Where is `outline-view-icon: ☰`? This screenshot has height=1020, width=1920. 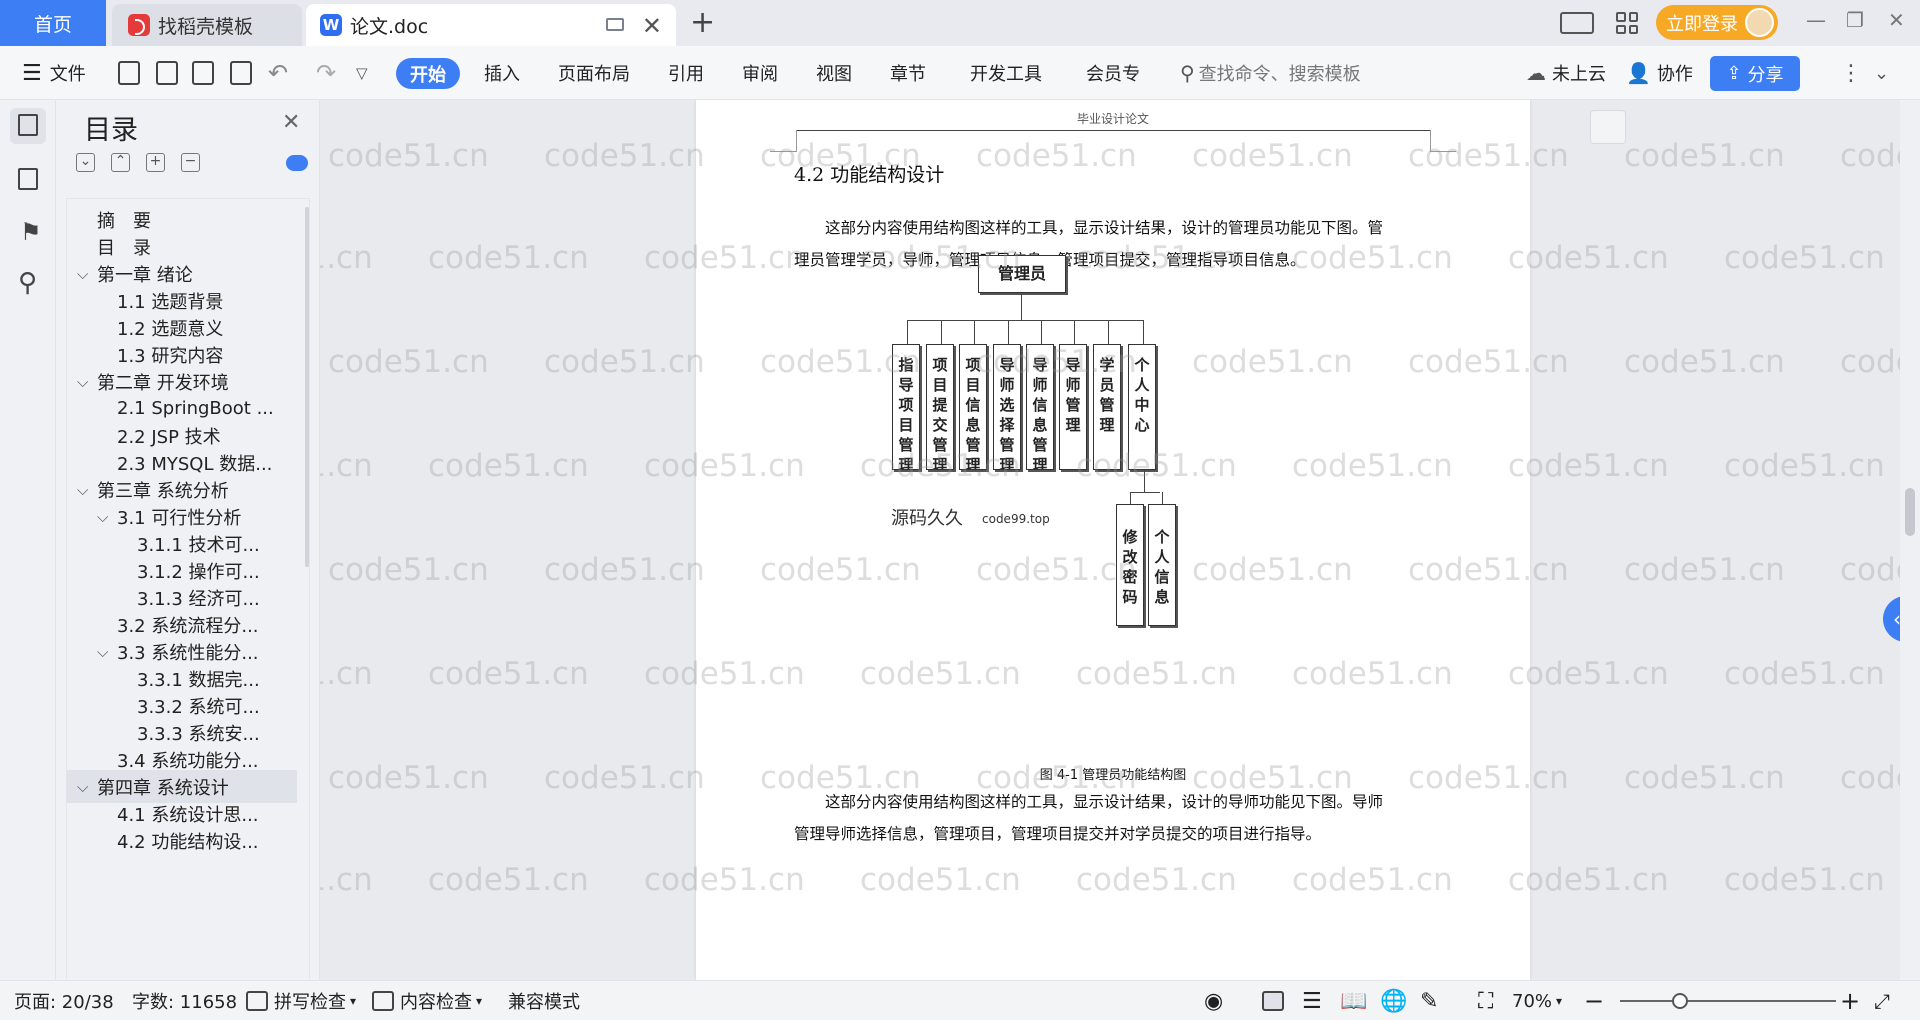 outline-view-icon: ☰ is located at coordinates (1312, 1000).